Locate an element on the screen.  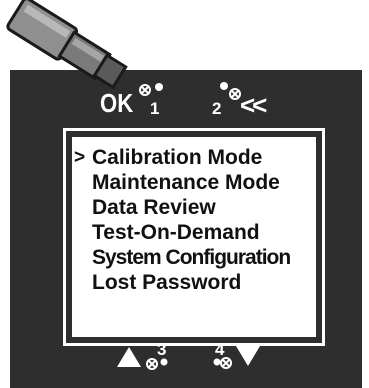
magnet-sensor-icon is located at coordinates (226, 363).